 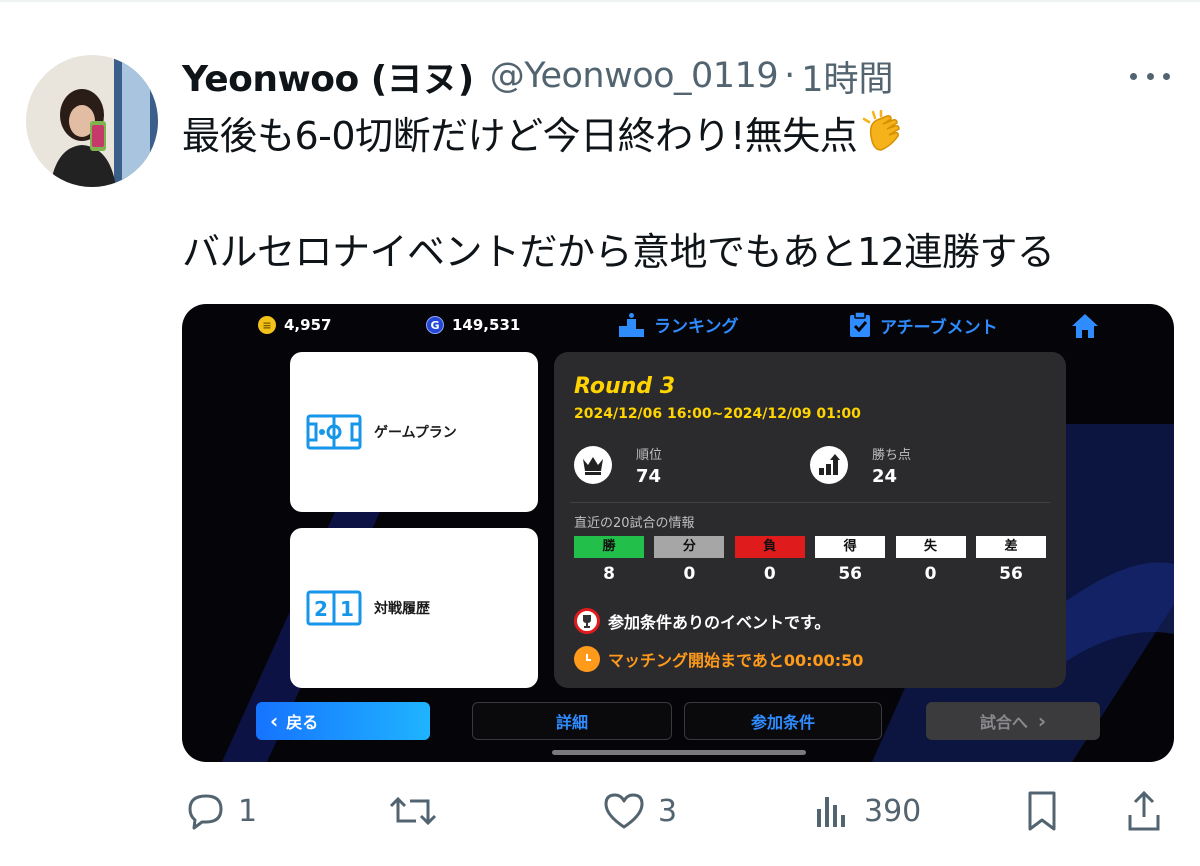 I want to click on match-history-label: 対戦履歴, so click(x=402, y=609).